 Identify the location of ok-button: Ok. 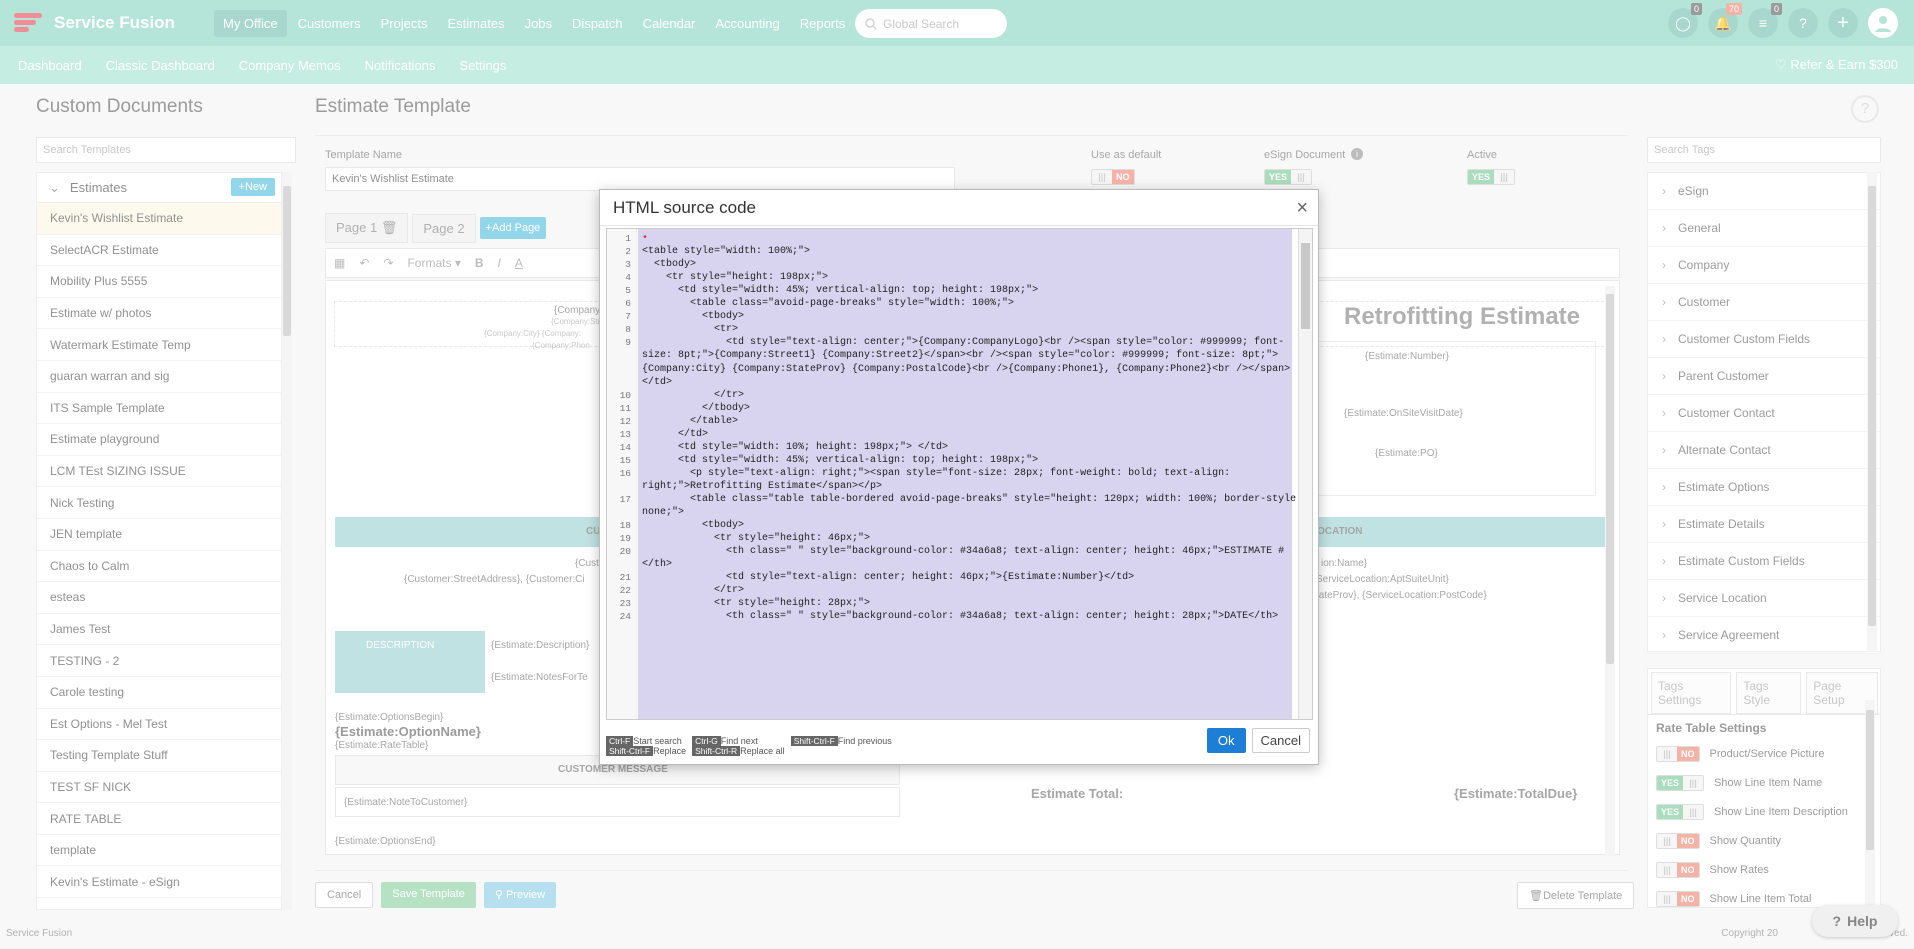
(1226, 740).